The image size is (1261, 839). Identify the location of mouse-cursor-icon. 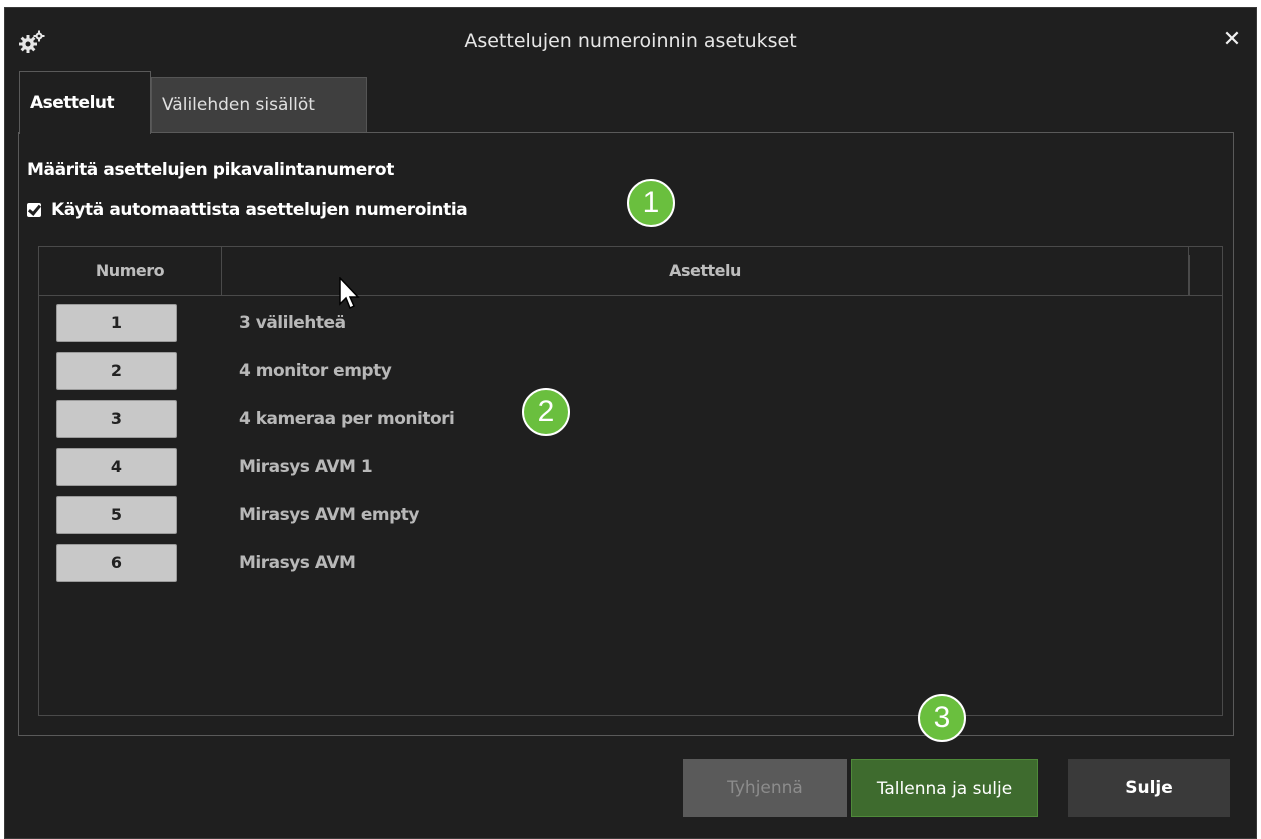
(349, 293).